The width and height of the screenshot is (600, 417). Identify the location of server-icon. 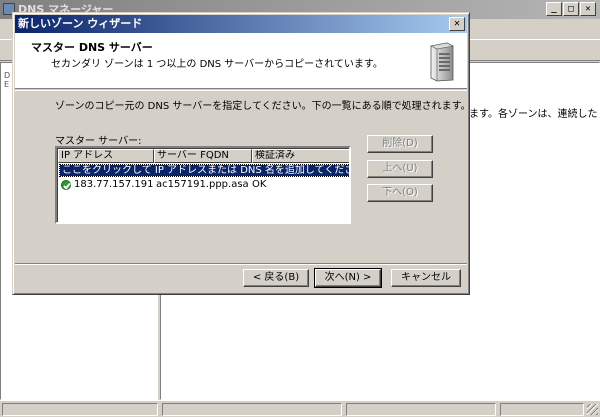
(442, 62).